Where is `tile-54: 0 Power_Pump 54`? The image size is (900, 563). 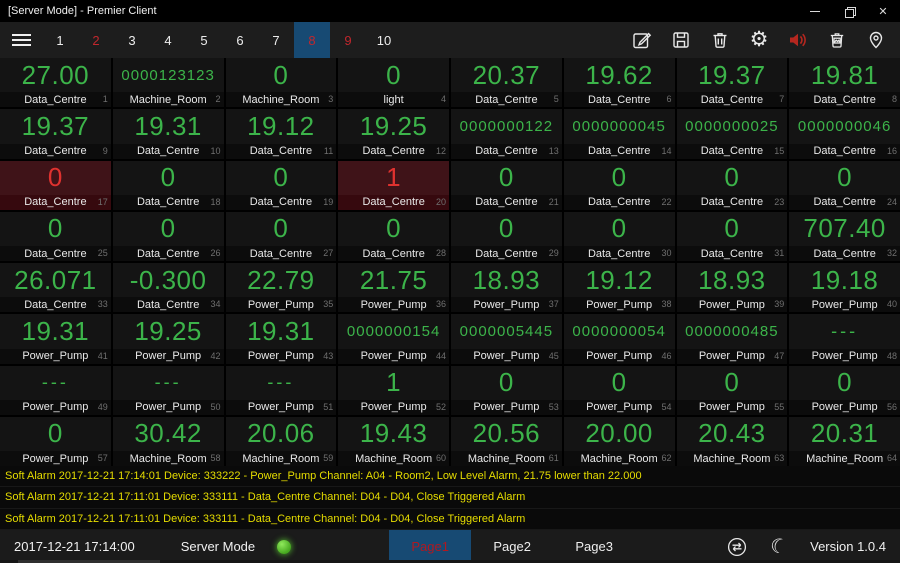
tile-54: 0 Power_Pump 54 is located at coordinates (619, 390).